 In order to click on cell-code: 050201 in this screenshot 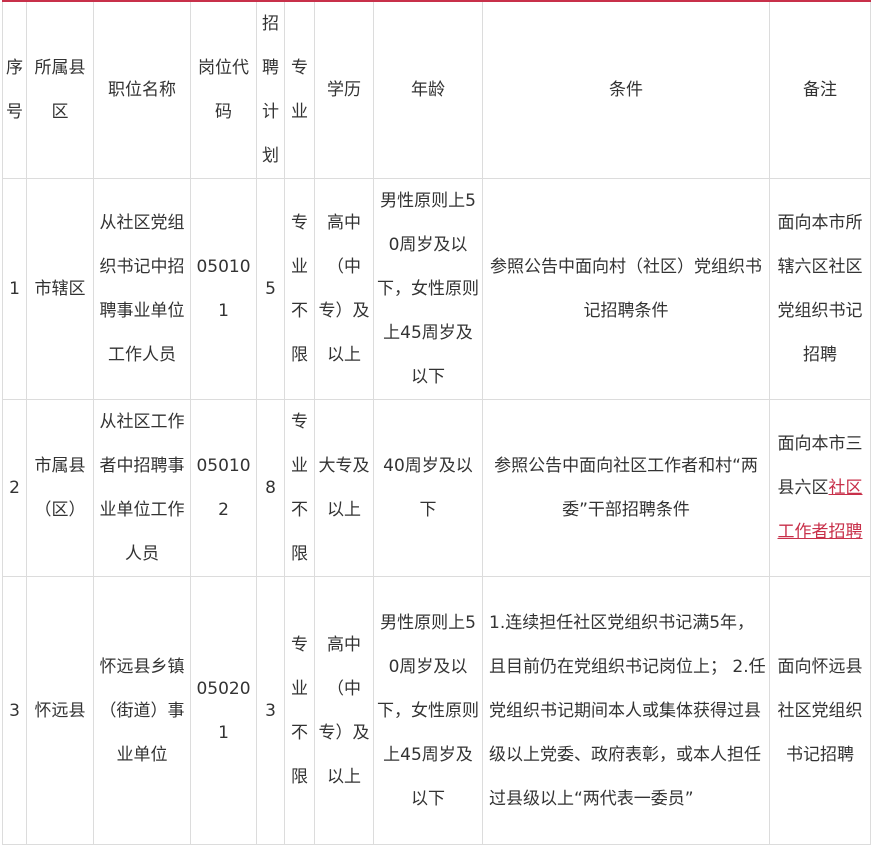, I will do `click(223, 710)`.